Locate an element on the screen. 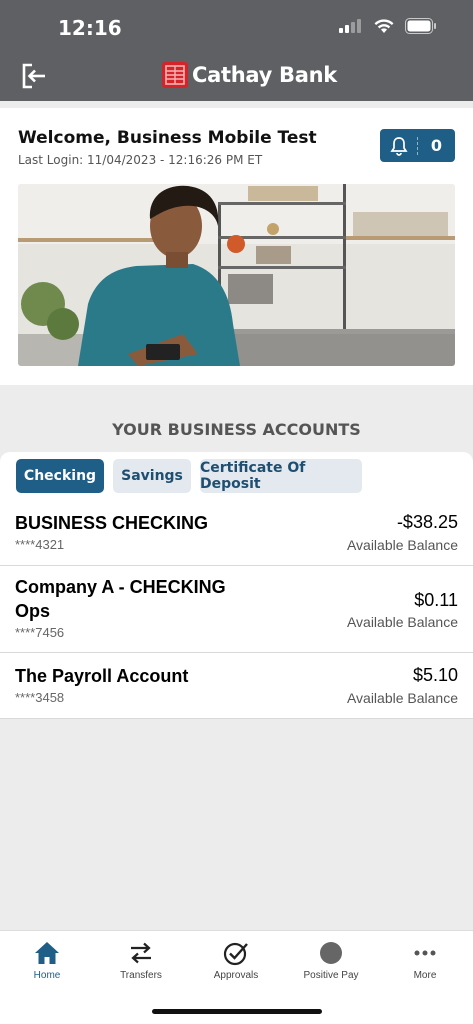 The height and width of the screenshot is (1024, 473). account-balance: $0.11 is located at coordinates (436, 600).